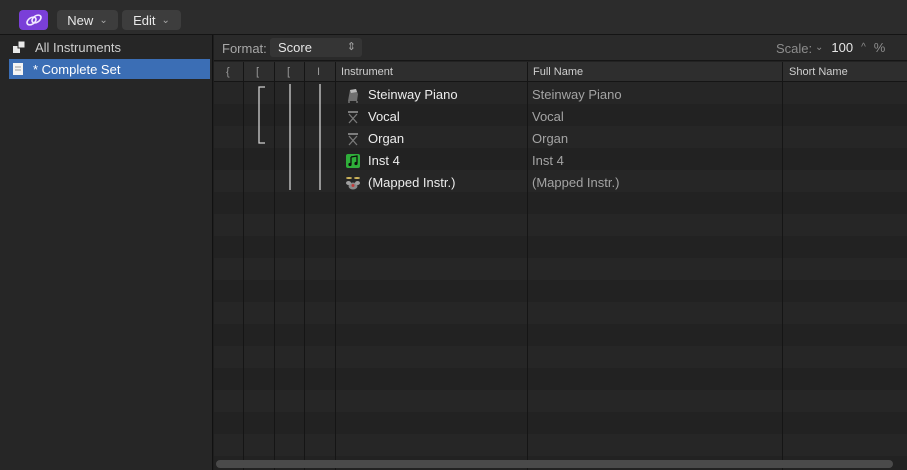  I want to click on sidebar-item-complete-set: * Complete Set, so click(109, 69).